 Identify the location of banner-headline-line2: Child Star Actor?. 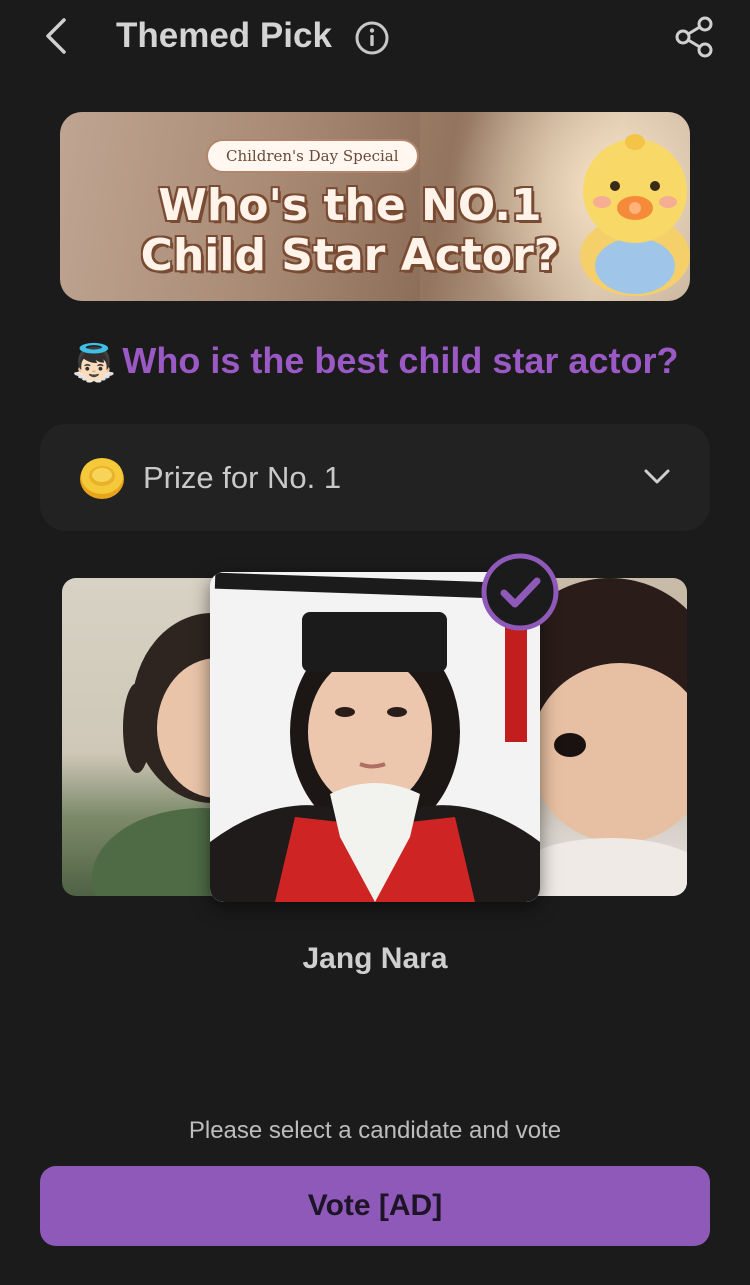
(350, 255).